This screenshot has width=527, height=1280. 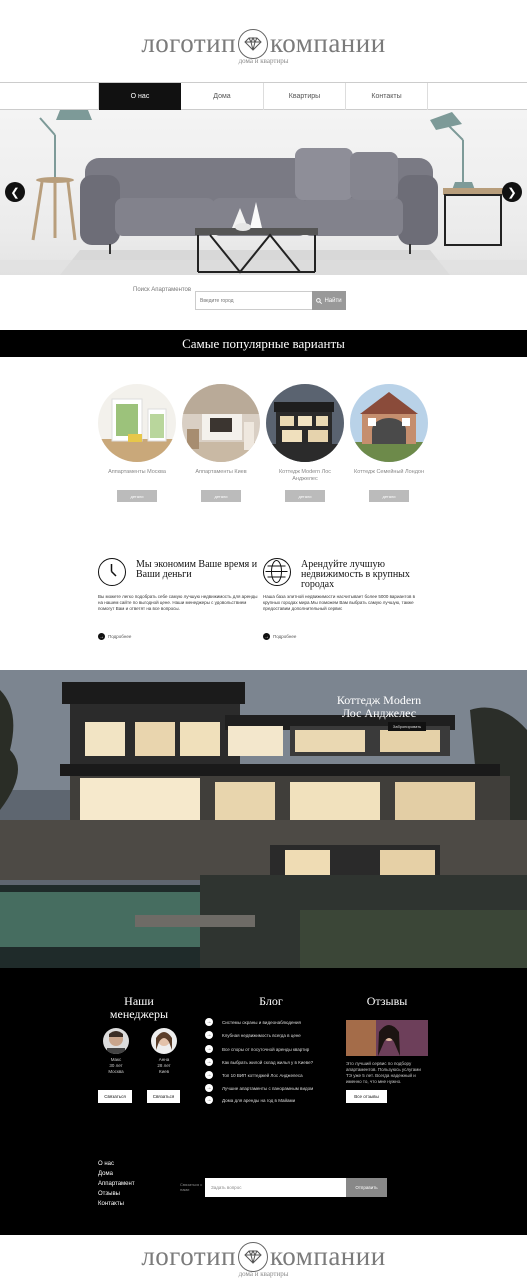 I want to click on manager-card: Макс 30 лет Москва, so click(x=116, y=1051).